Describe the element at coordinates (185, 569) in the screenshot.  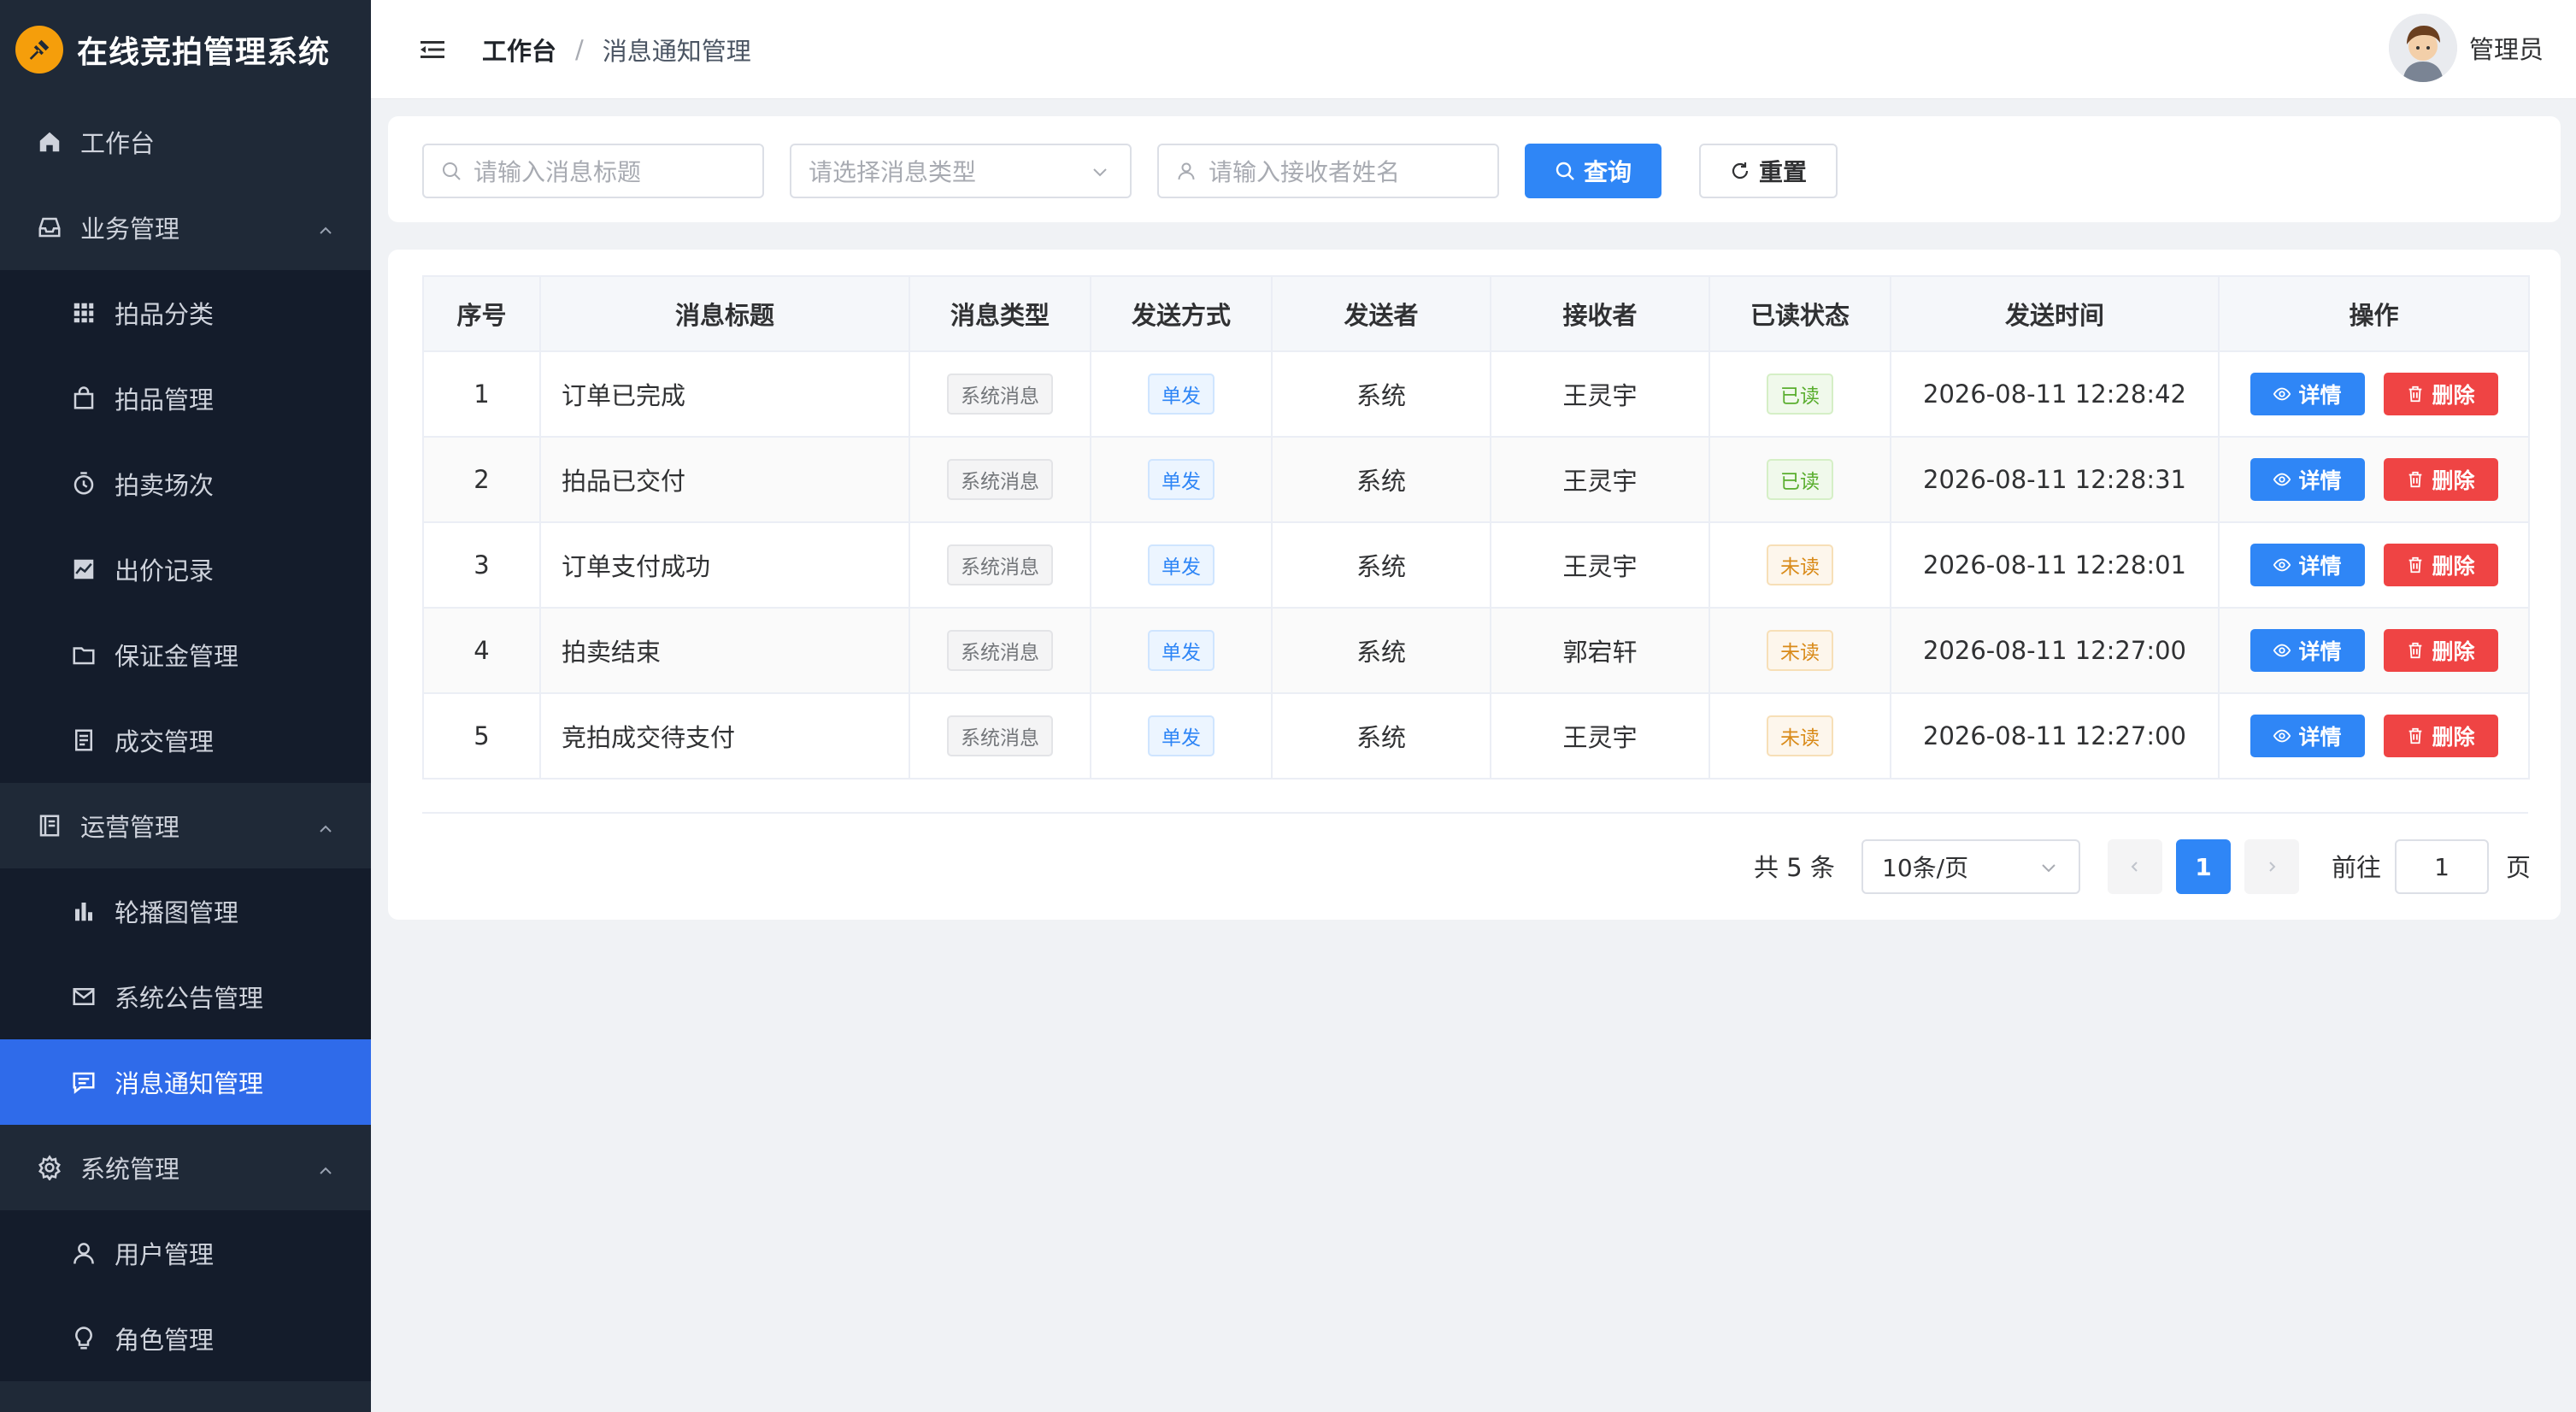
I see `sidebar-item-5: 出价记录` at that location.